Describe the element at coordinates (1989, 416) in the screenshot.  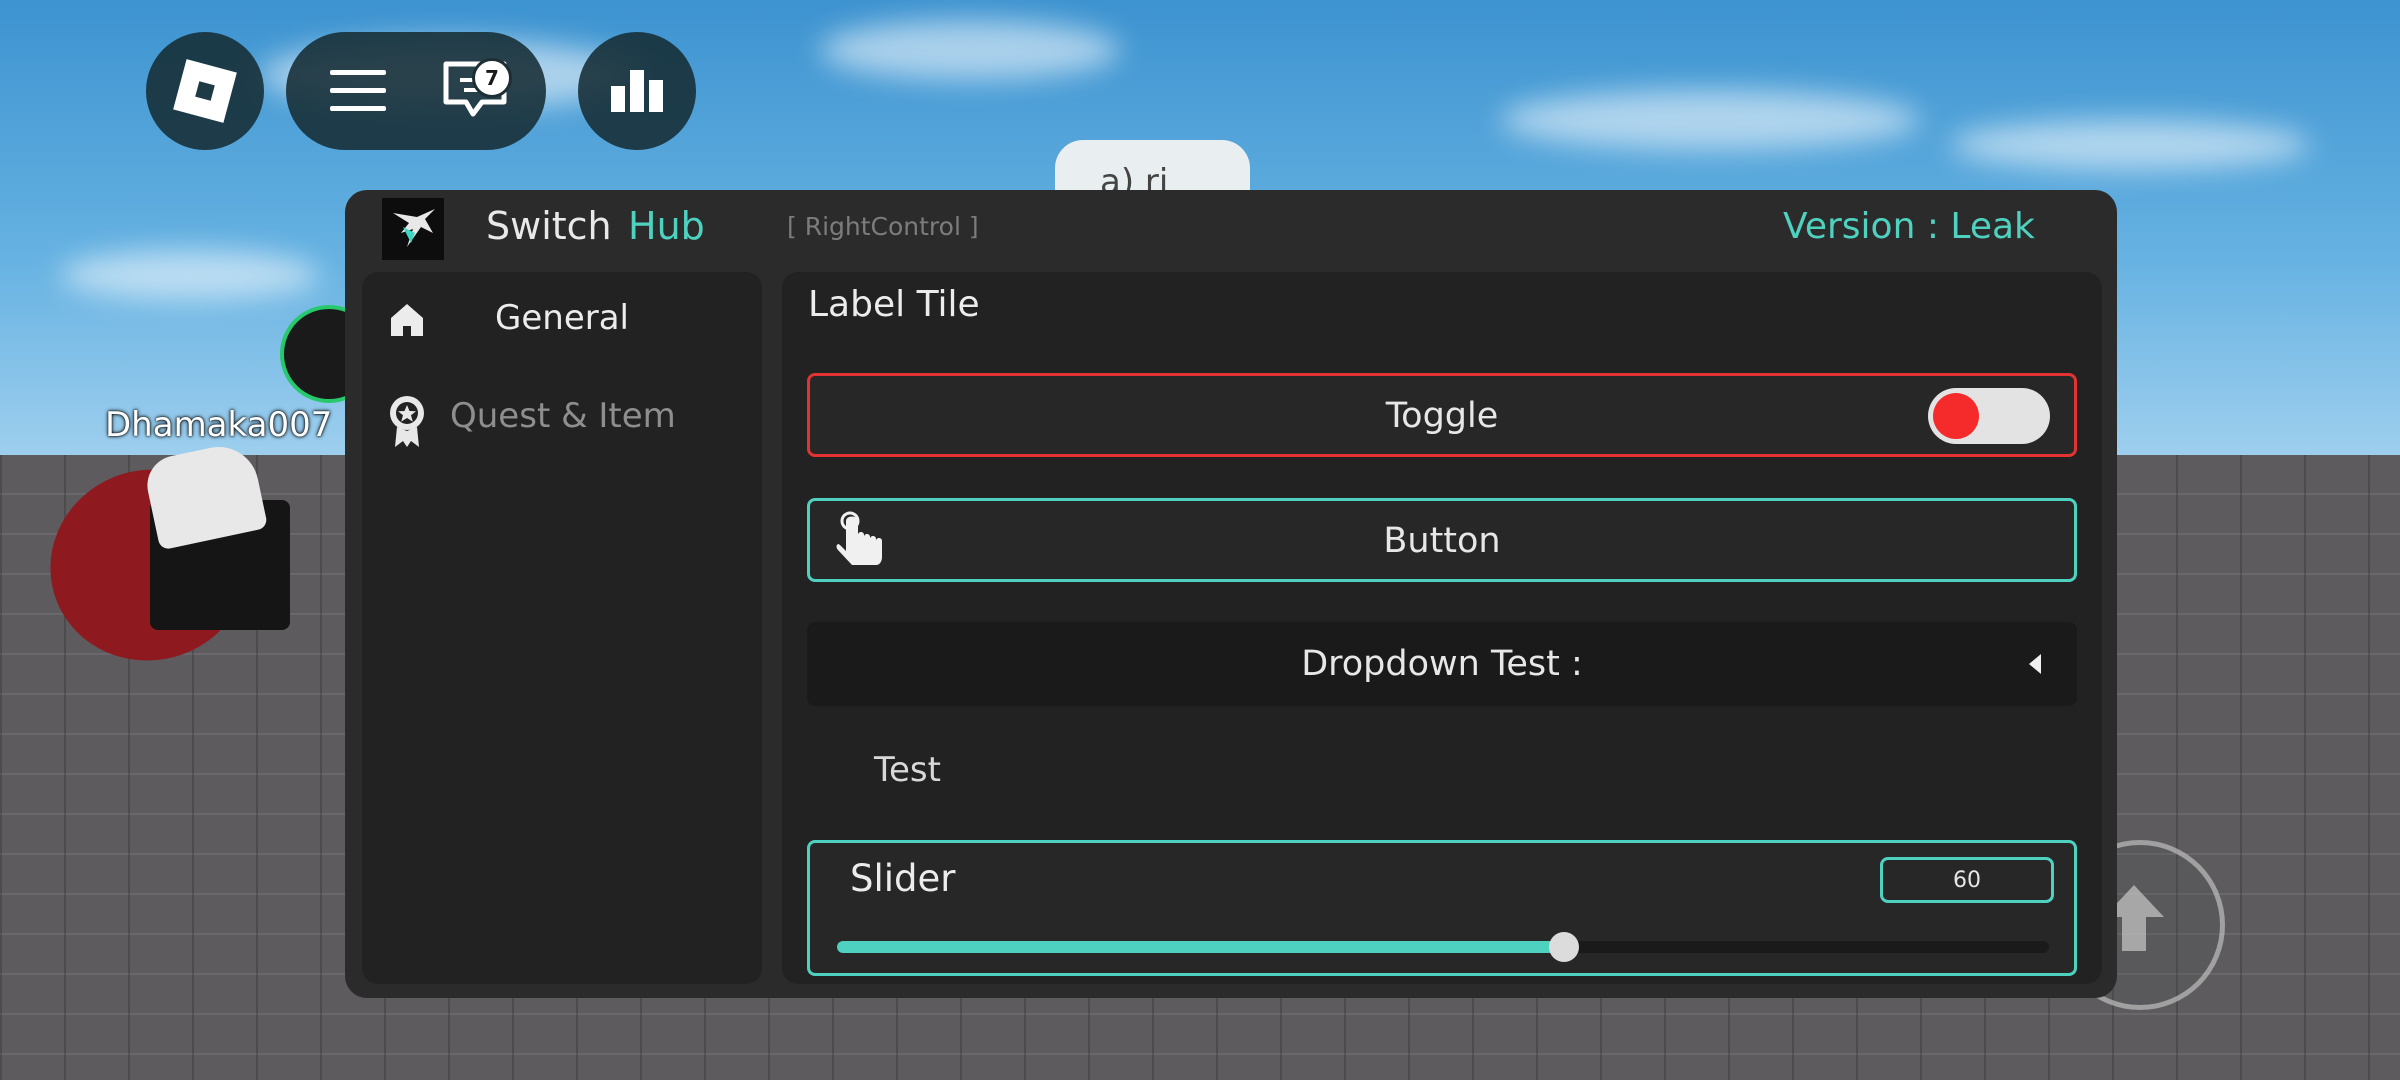
I see `toggle-switch` at that location.